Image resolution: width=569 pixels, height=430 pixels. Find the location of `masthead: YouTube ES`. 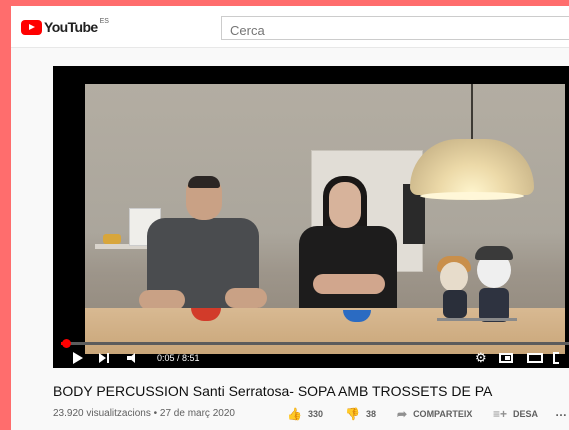

masthead: YouTube ES is located at coordinates (290, 27).